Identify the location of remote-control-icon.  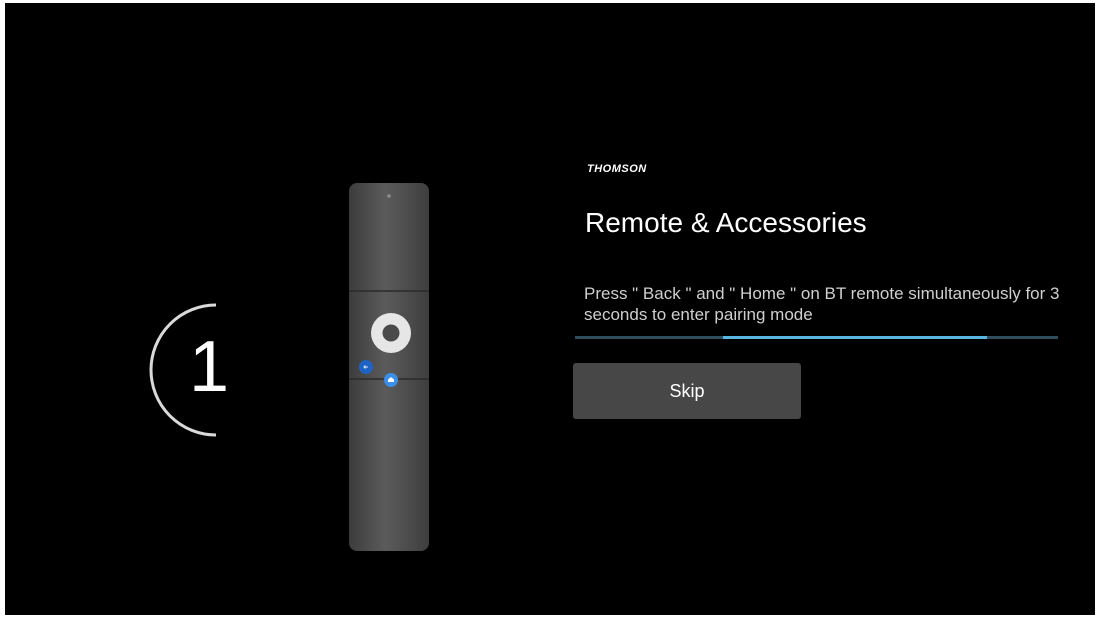
(389, 367).